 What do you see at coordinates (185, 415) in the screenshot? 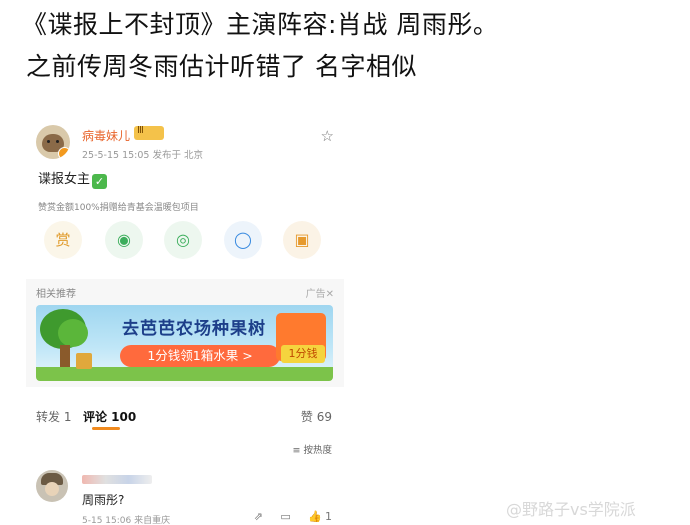
I see `tab-bar: 转发 1 评论 100 赞 69` at bounding box center [185, 415].